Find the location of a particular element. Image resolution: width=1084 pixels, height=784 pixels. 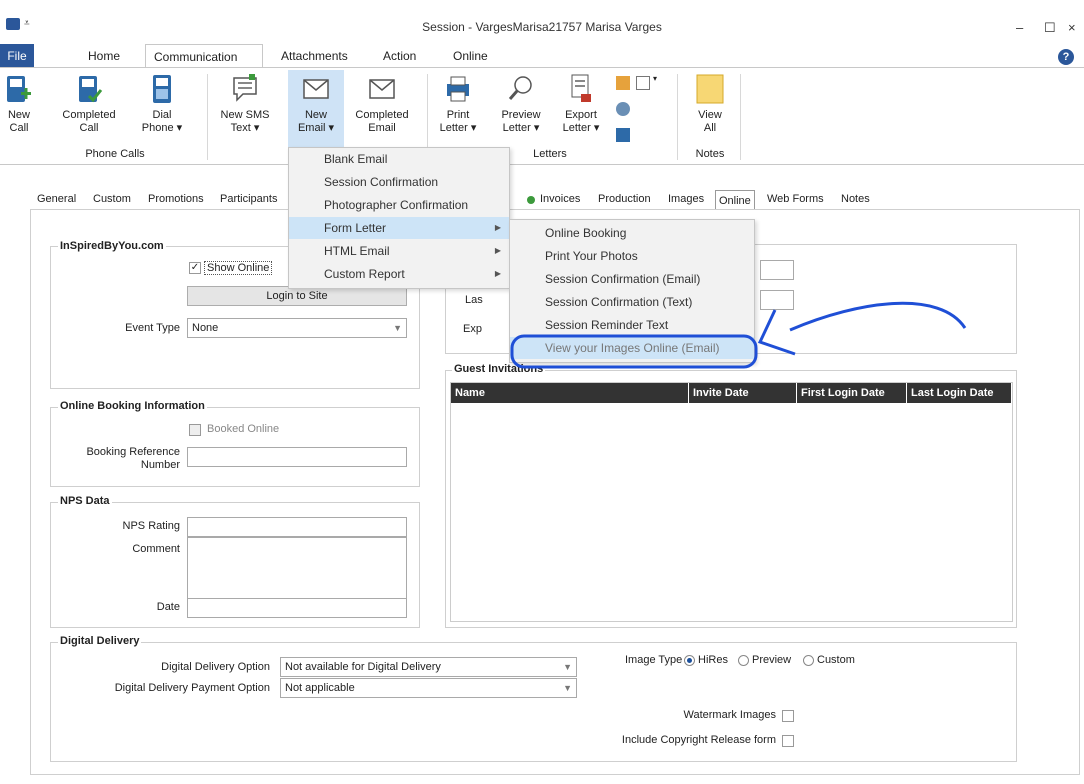

view-all-notes-button: View All is located at coordinates (710, 103).